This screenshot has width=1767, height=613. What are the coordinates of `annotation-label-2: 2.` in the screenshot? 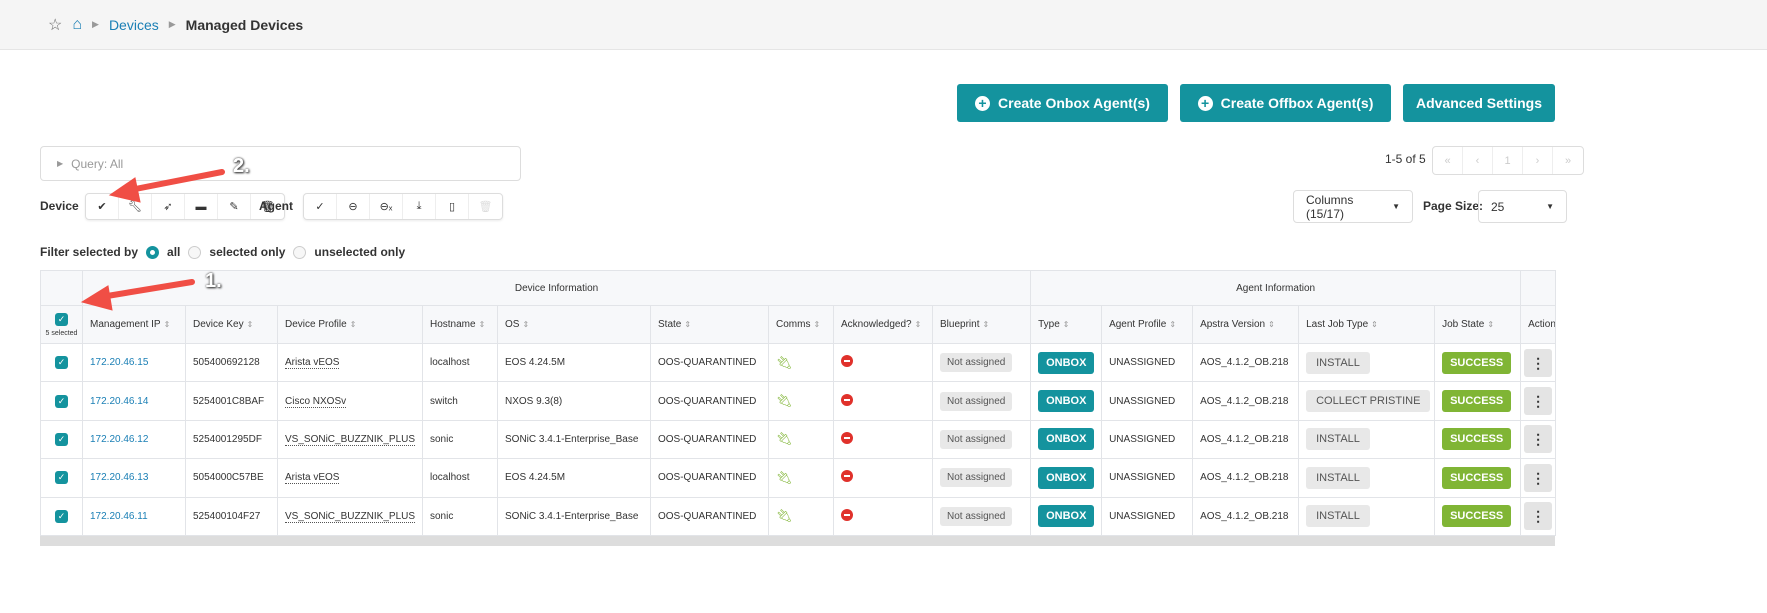 It's located at (241, 166).